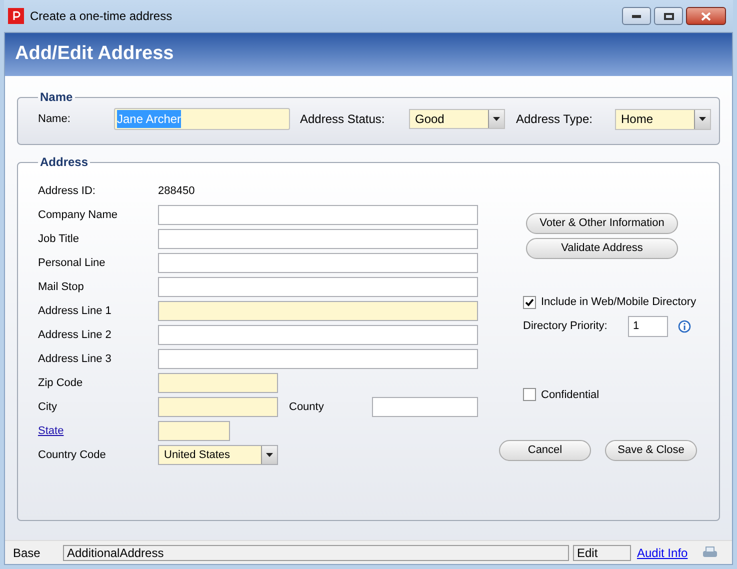  I want to click on close-button, so click(706, 16).